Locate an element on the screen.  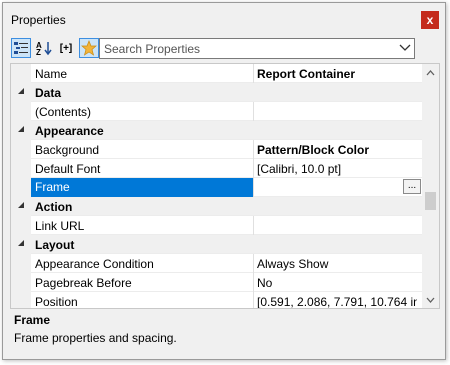
scroll-thumb is located at coordinates (430, 201).